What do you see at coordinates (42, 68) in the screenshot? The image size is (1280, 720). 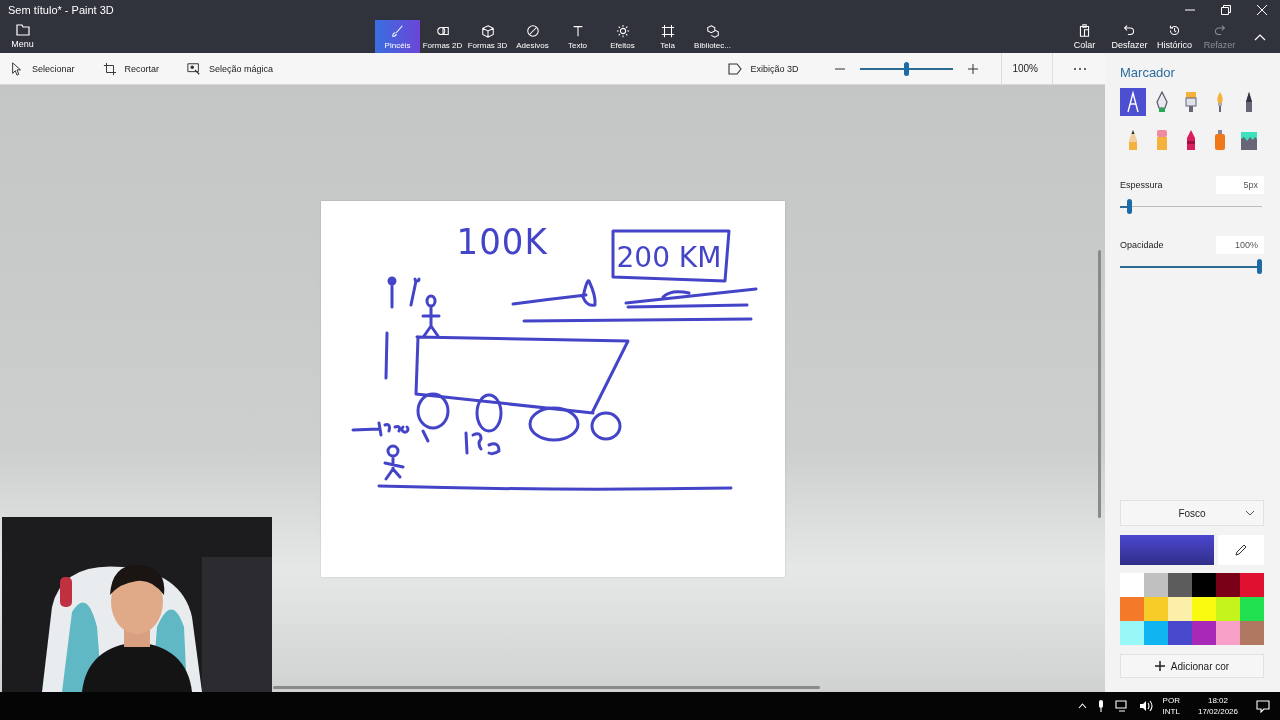 I see `tool-button: Selecionar` at bounding box center [42, 68].